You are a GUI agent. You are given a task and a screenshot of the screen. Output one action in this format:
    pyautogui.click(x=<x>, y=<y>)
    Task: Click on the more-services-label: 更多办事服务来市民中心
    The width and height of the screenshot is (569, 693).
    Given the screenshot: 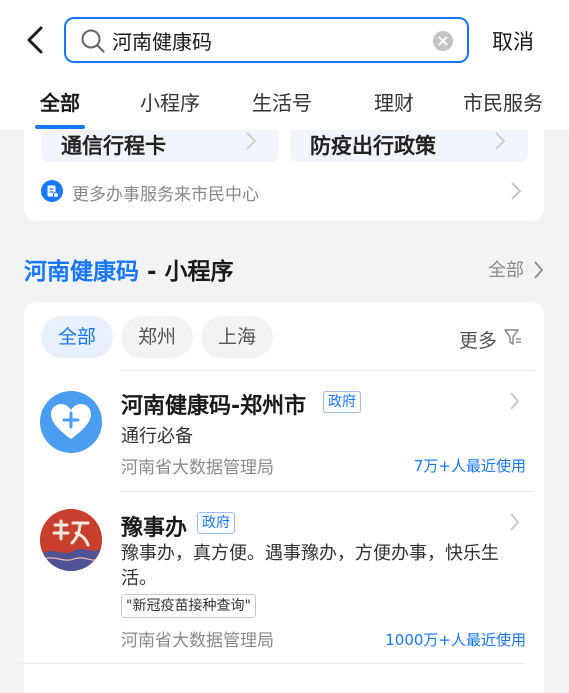 What is the action you would take?
    pyautogui.click(x=165, y=195)
    